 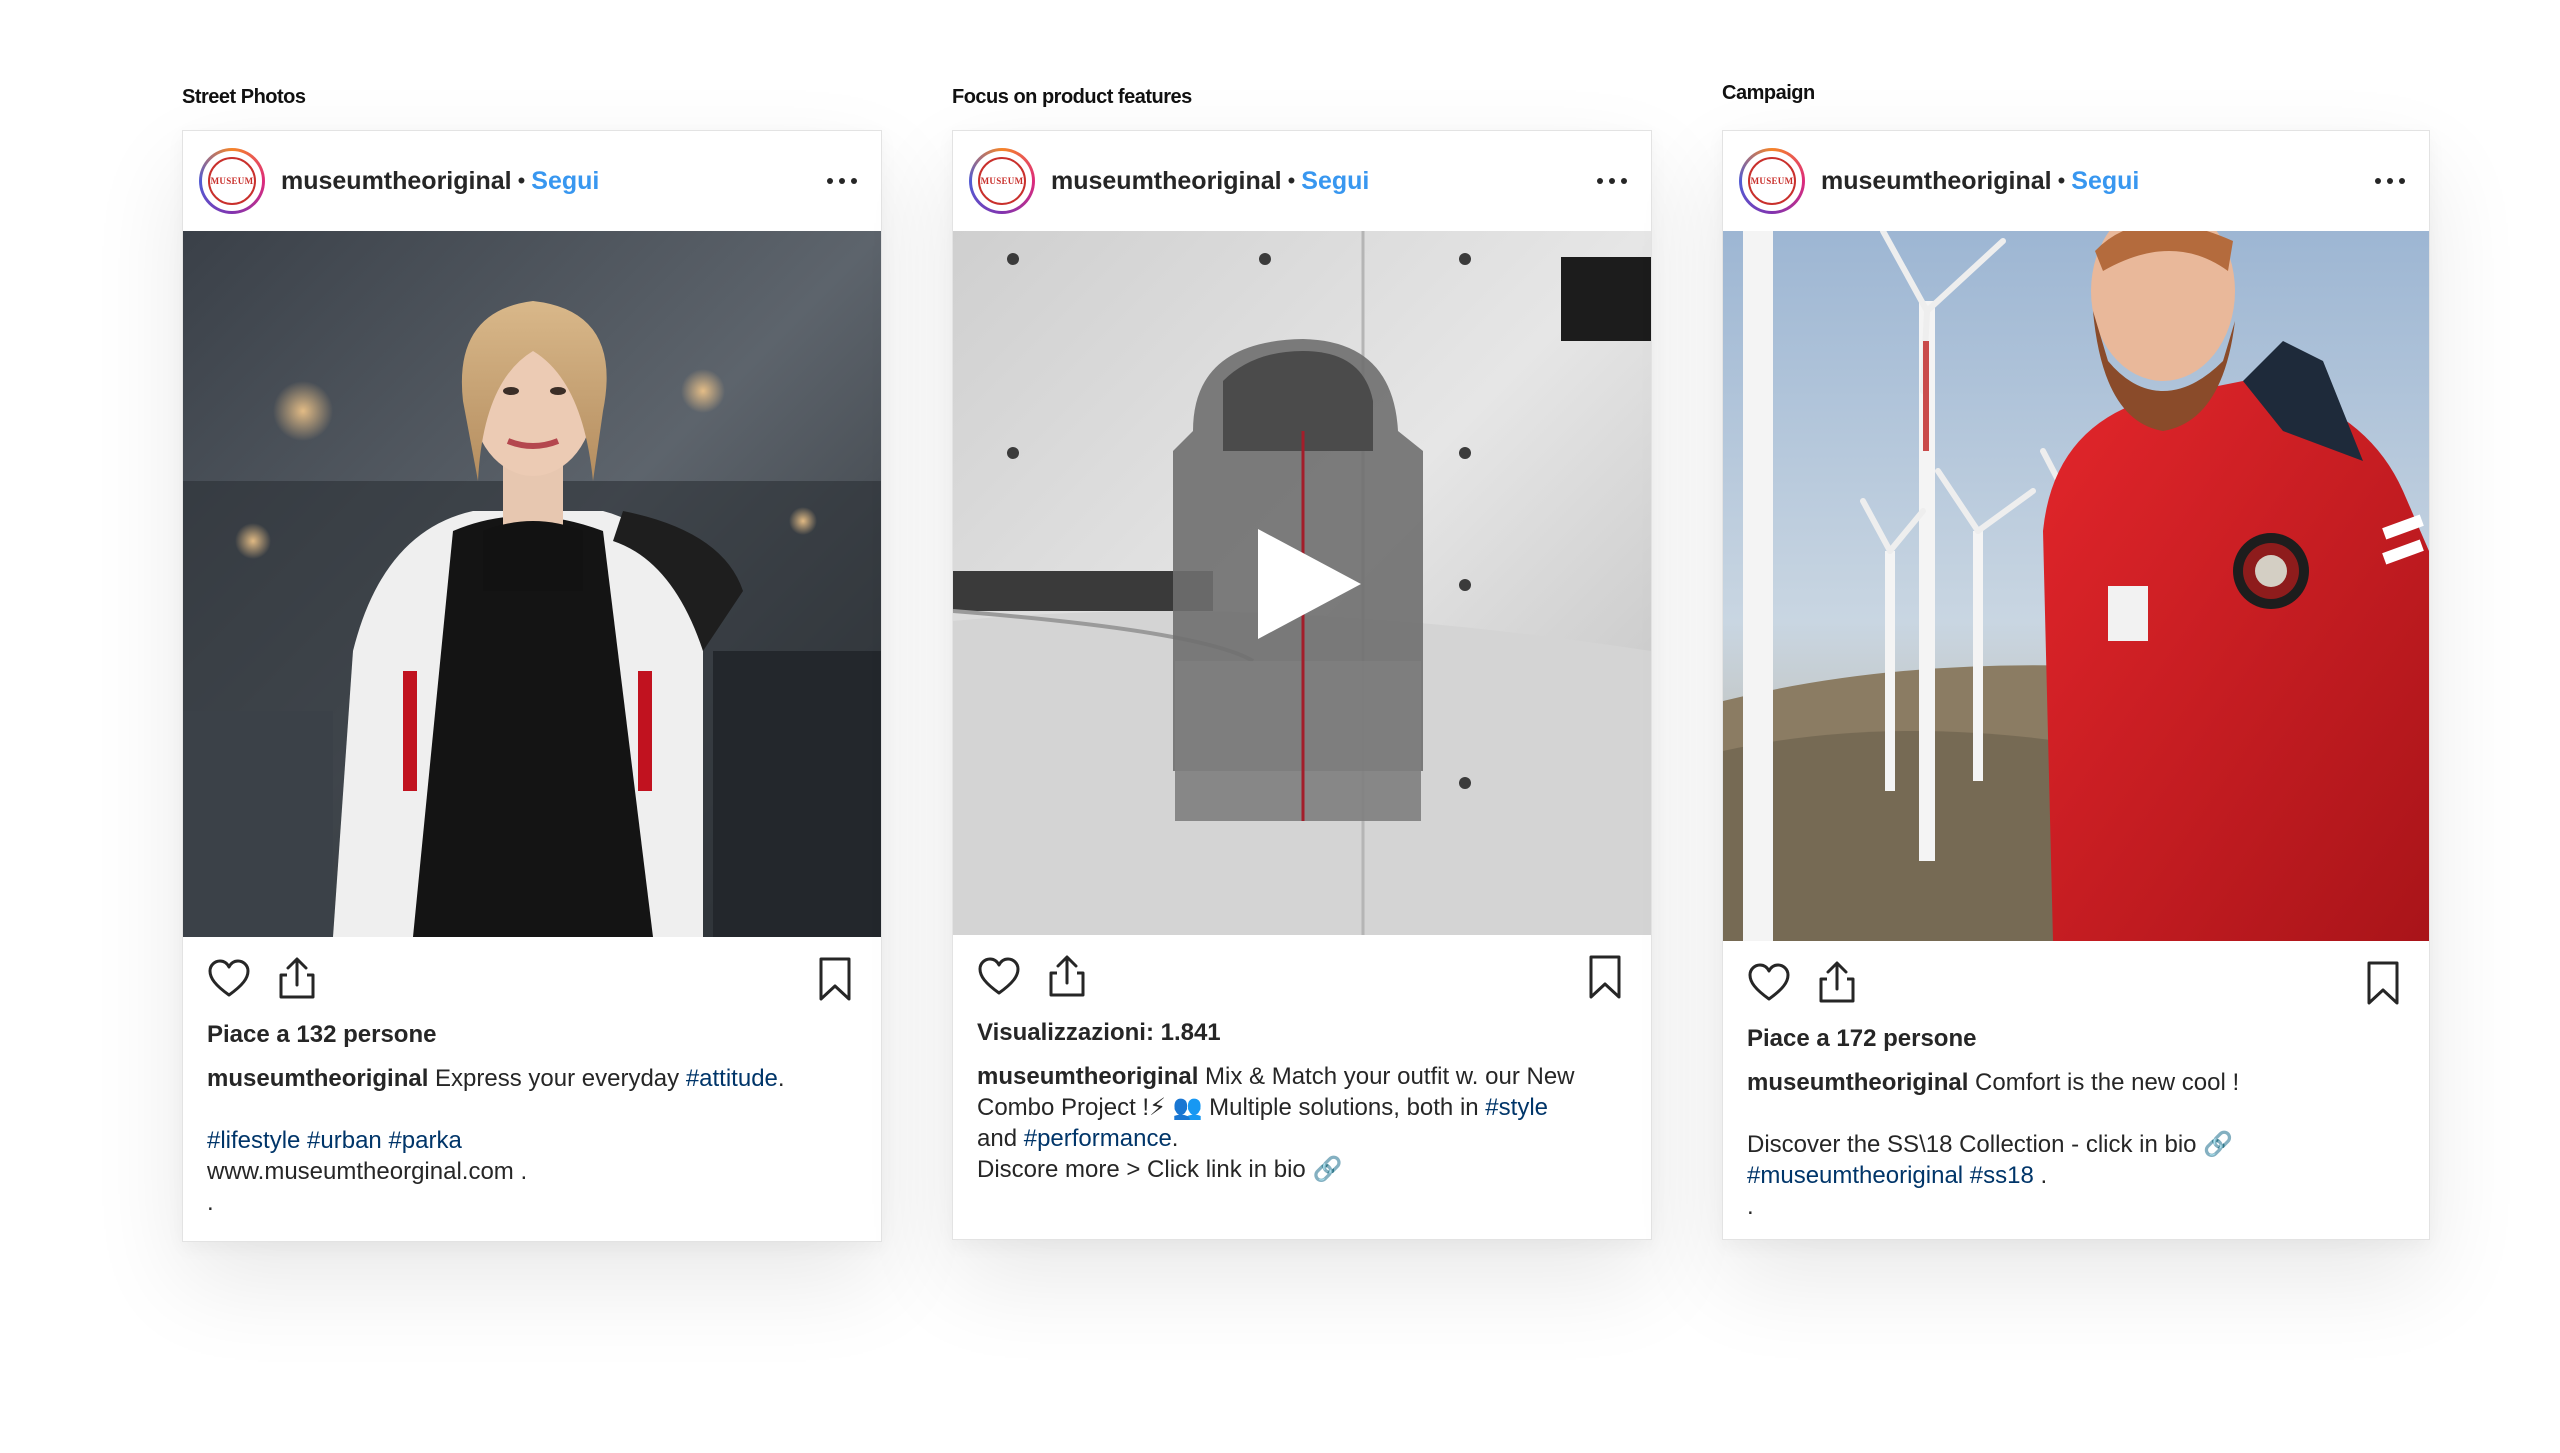 What do you see at coordinates (1302, 1033) in the screenshot?
I see `views-count: Visualizzazioni: 1.841` at bounding box center [1302, 1033].